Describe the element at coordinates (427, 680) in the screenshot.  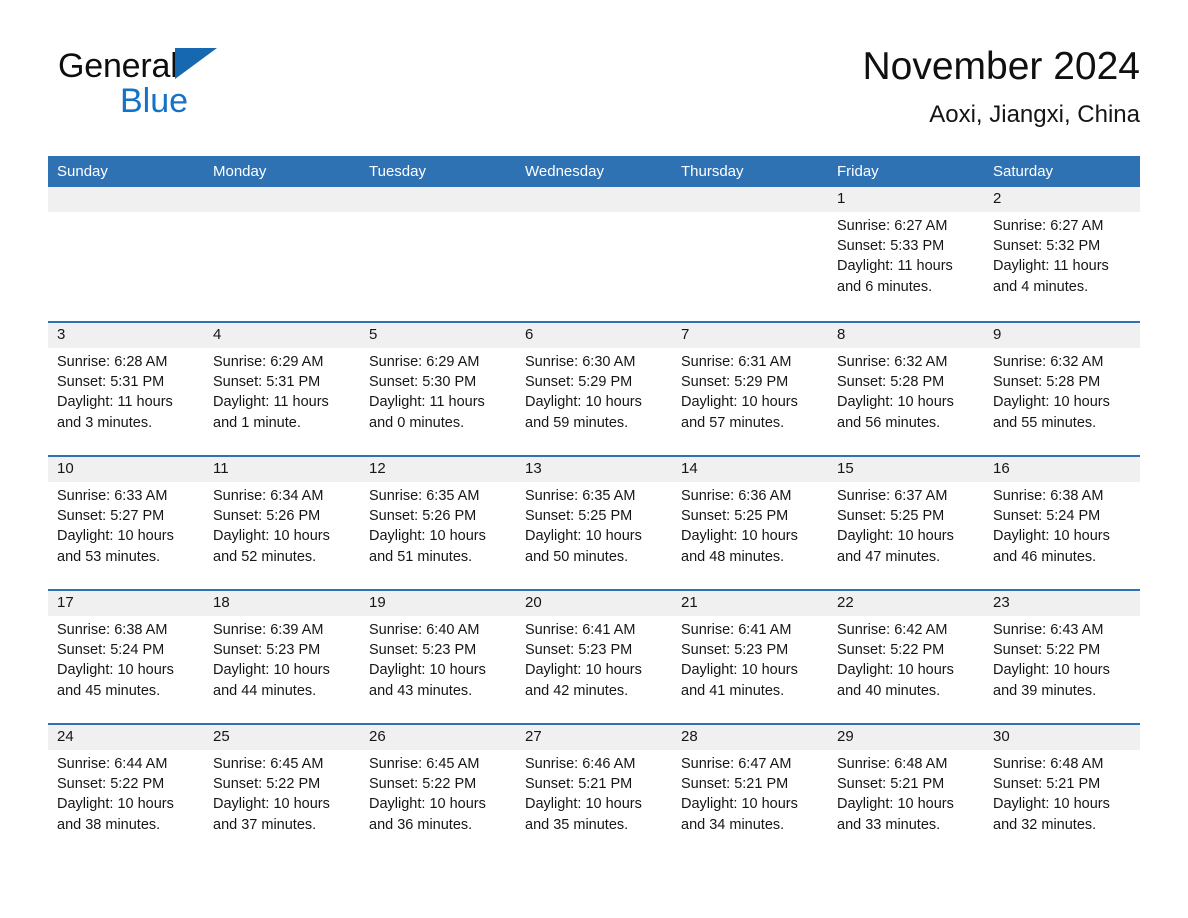
I see `daylight-text: Daylight: 10 hours and 43 minutes.` at that location.